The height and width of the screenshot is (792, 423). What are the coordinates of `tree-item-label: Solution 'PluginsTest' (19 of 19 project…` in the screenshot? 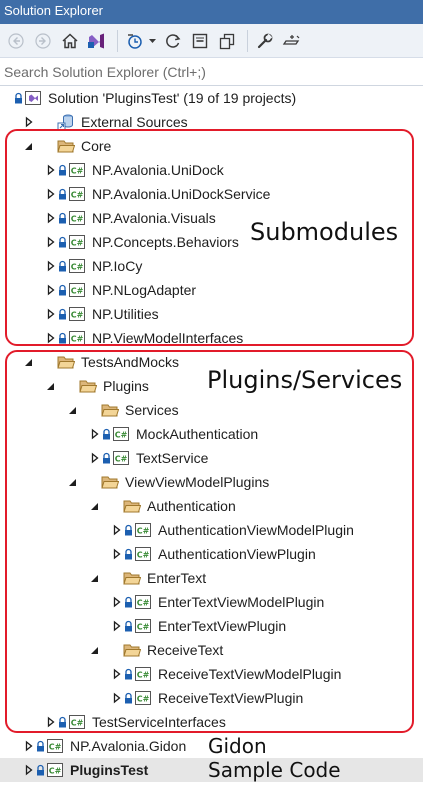 It's located at (172, 98).